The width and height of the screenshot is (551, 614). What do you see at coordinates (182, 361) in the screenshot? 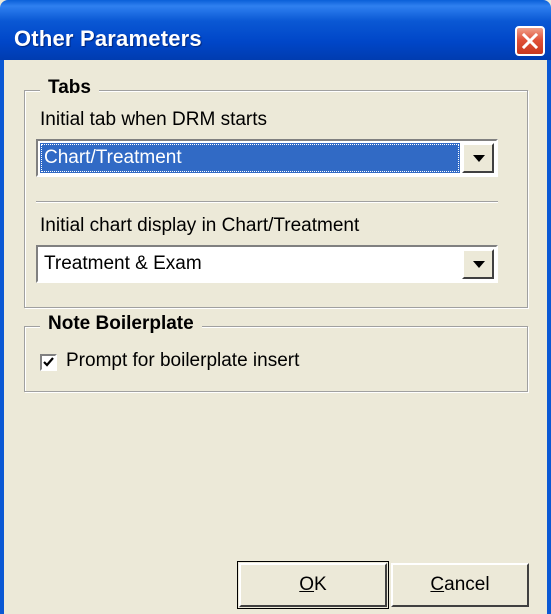
I see `prompt-boilerplate-label: Prompt for boilerplate insert` at bounding box center [182, 361].